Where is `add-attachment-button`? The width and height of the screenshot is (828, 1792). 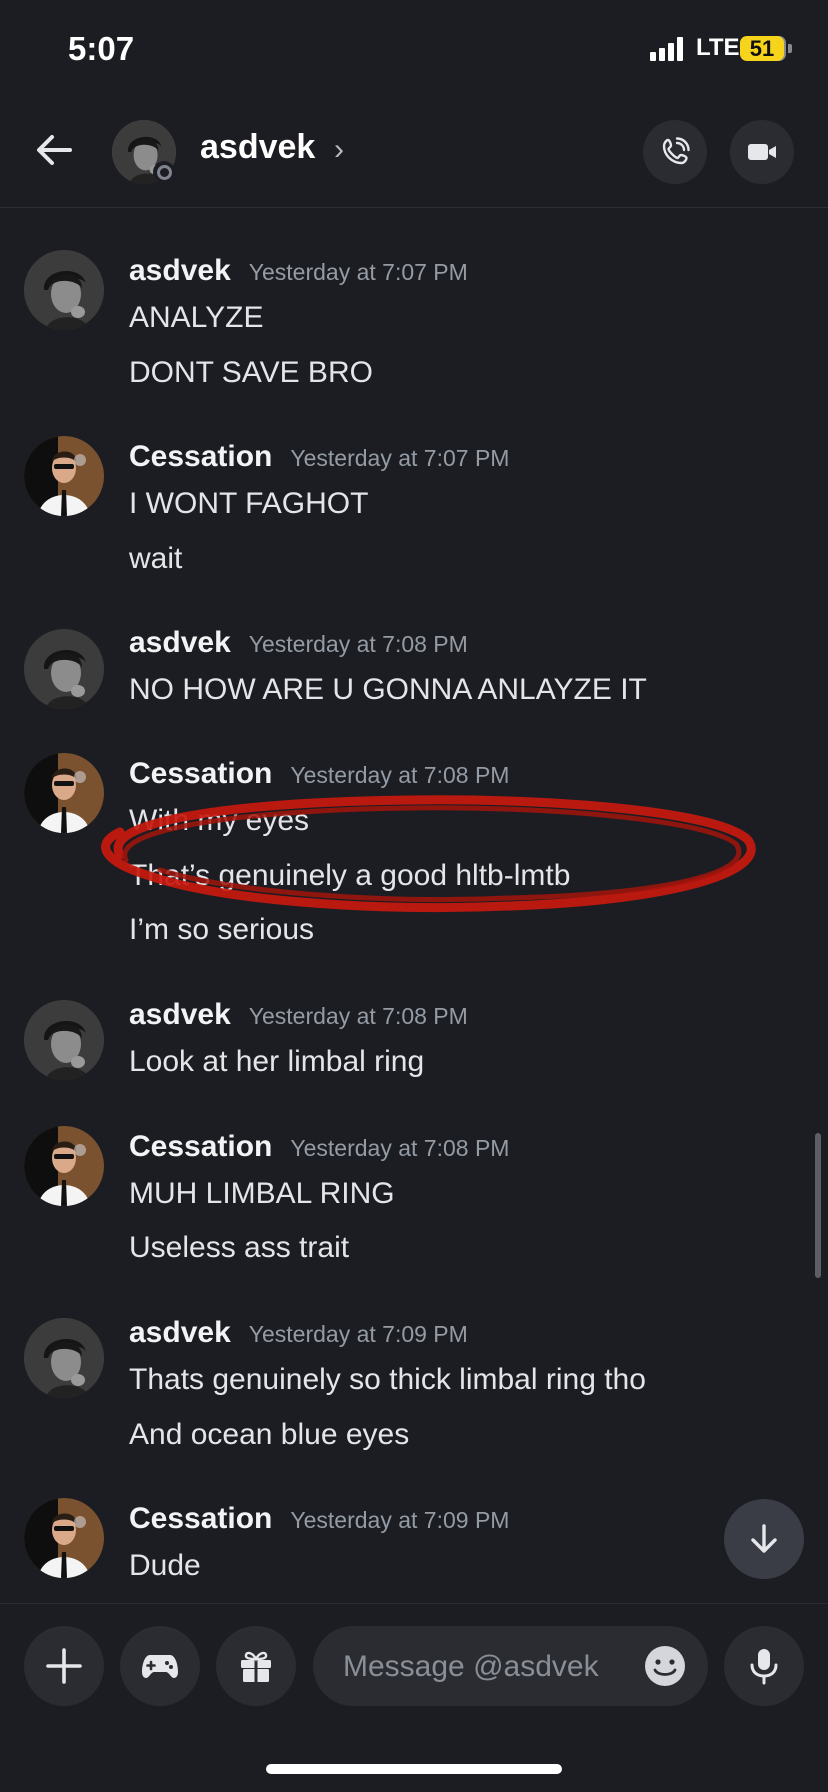
add-attachment-button is located at coordinates (64, 1666).